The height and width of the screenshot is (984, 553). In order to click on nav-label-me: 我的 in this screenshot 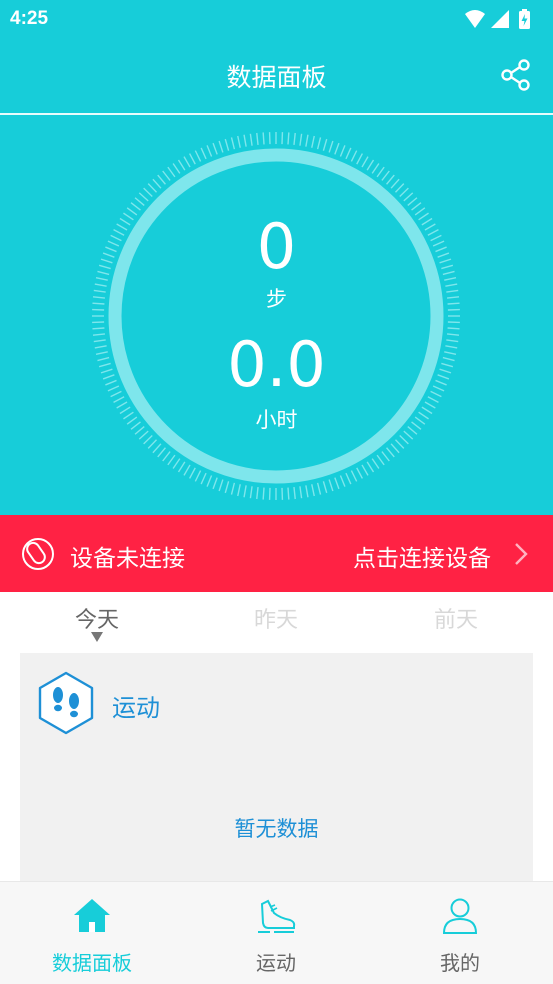, I will do `click(460, 961)`.